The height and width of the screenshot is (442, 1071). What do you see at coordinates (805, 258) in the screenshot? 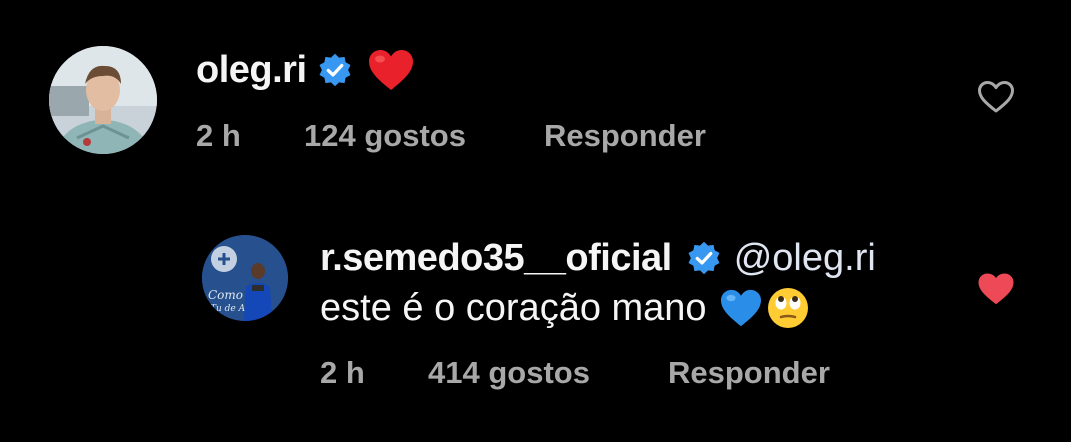
I see `mention-link: @oleg.ri` at bounding box center [805, 258].